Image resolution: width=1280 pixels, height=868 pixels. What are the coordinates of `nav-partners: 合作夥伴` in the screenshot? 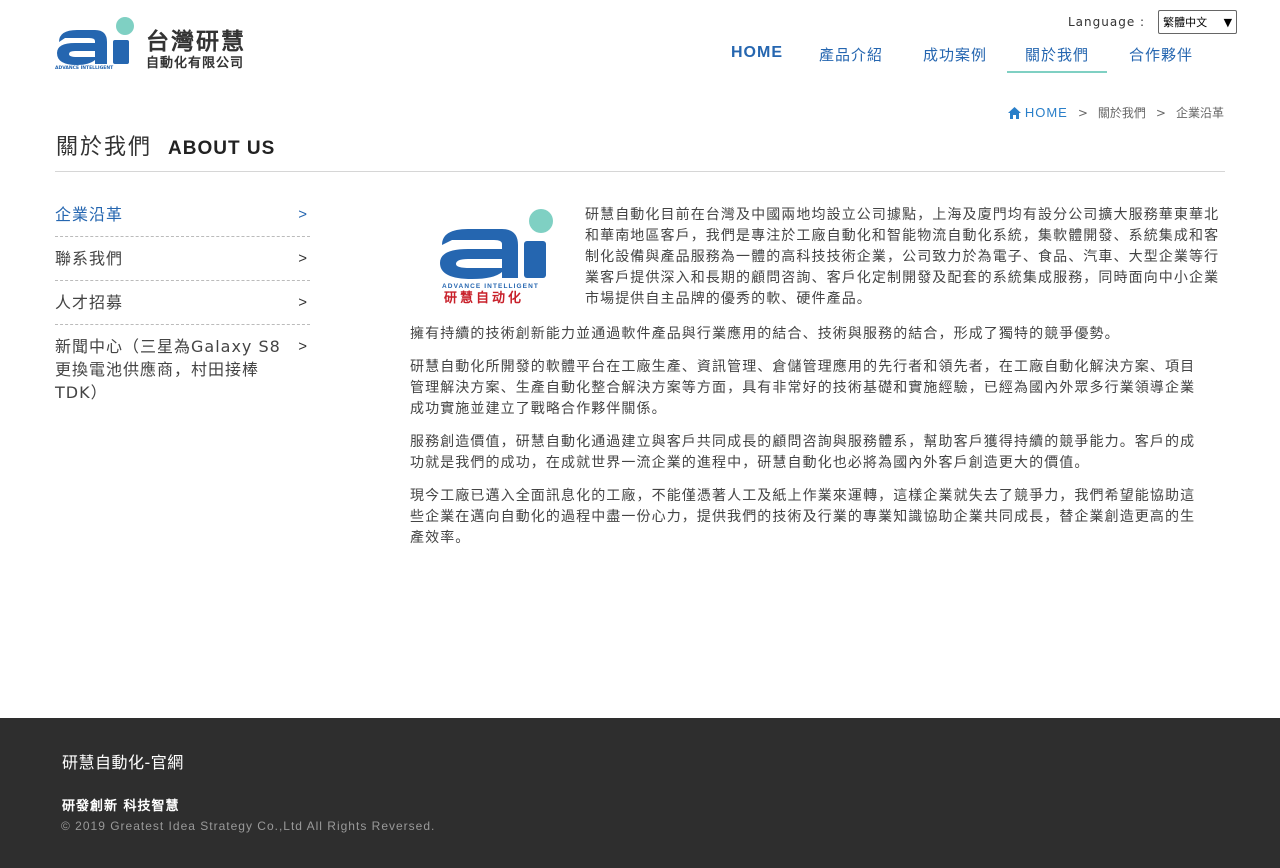 It's located at (1161, 55).